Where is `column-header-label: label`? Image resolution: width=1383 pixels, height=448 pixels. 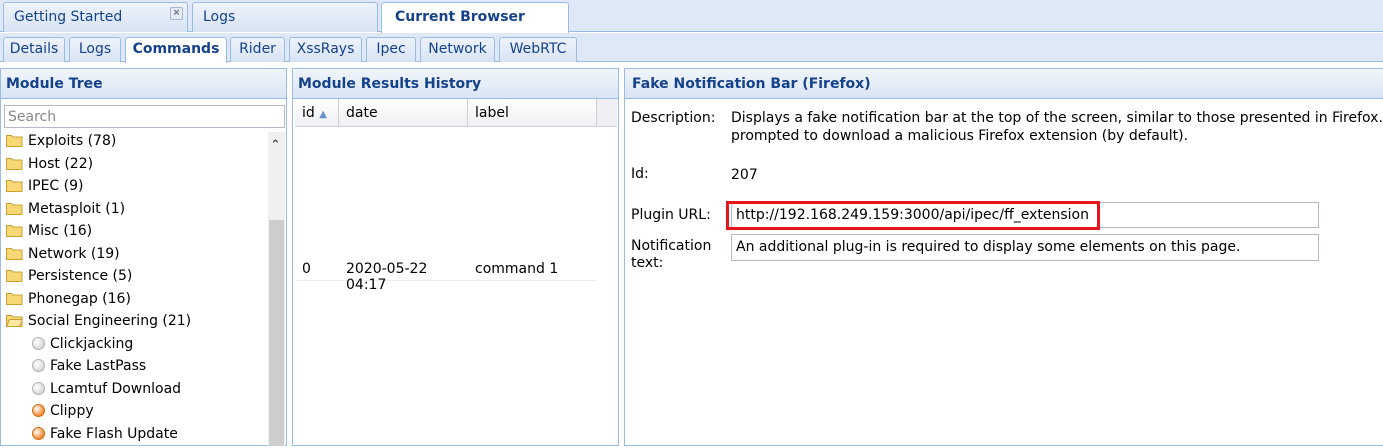 column-header-label: label is located at coordinates (532, 113).